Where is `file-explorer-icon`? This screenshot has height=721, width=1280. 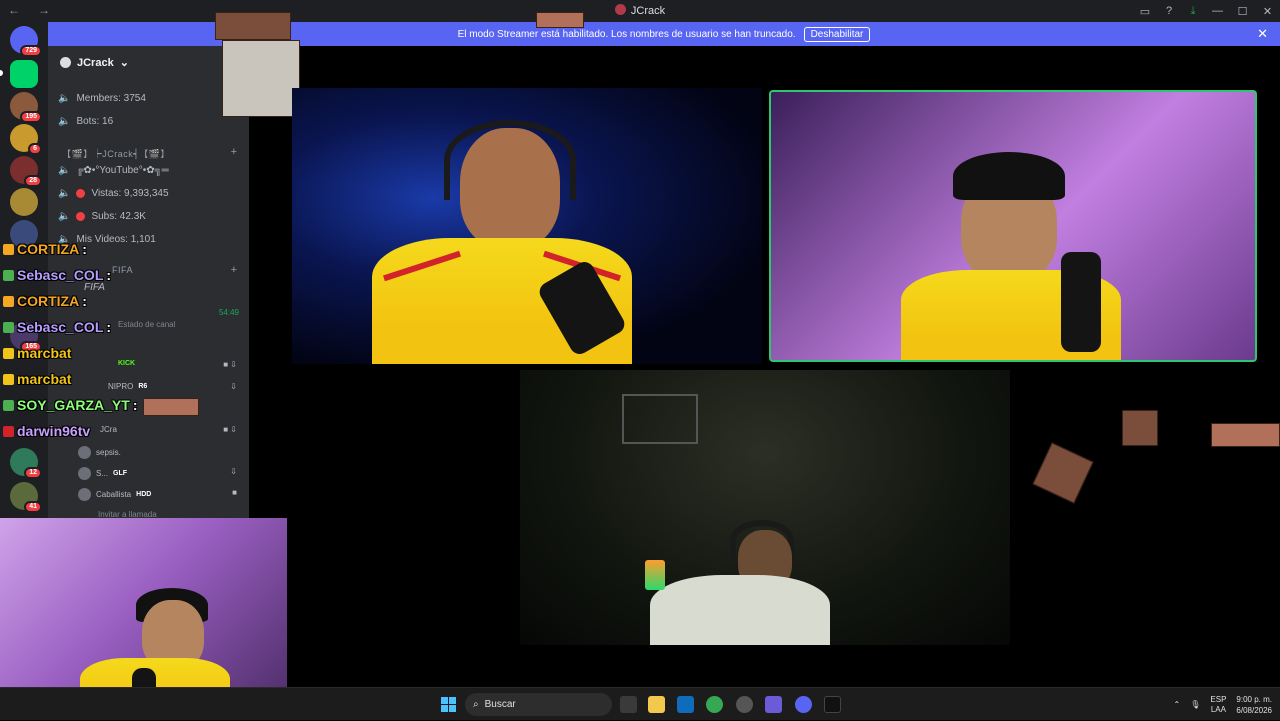
file-explorer-icon is located at coordinates (656, 704).